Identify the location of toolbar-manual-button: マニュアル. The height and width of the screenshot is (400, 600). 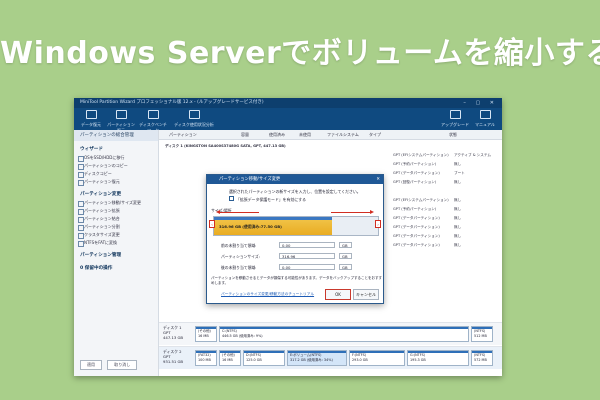
(485, 119).